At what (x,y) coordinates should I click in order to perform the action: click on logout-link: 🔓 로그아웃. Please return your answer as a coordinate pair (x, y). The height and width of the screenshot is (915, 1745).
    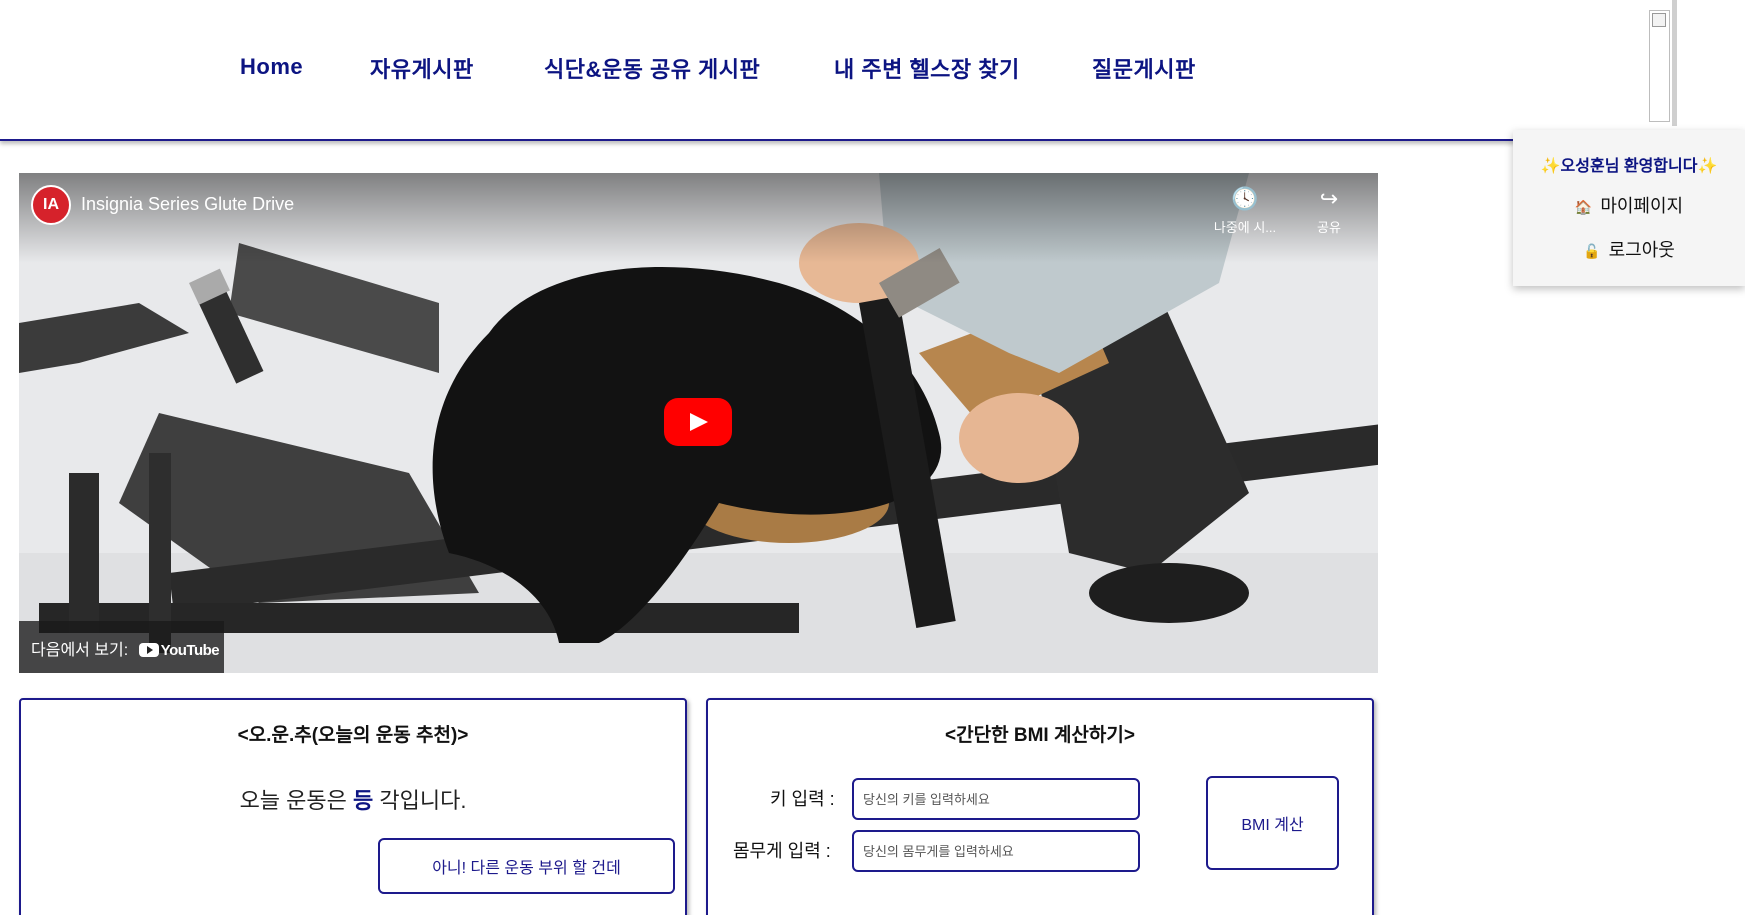
    Looking at the image, I should click on (1629, 249).